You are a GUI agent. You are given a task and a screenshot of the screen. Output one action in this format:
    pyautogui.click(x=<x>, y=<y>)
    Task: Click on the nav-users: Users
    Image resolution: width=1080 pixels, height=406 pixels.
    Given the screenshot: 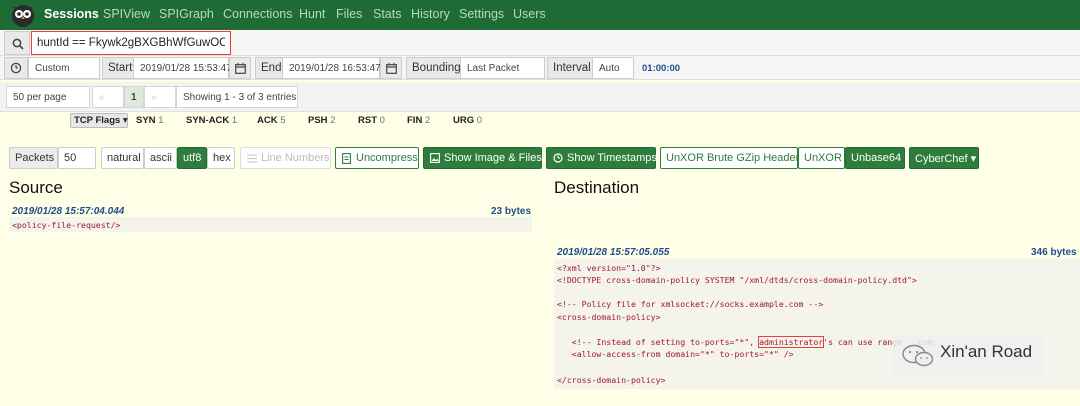 What is the action you would take?
    pyautogui.click(x=529, y=14)
    